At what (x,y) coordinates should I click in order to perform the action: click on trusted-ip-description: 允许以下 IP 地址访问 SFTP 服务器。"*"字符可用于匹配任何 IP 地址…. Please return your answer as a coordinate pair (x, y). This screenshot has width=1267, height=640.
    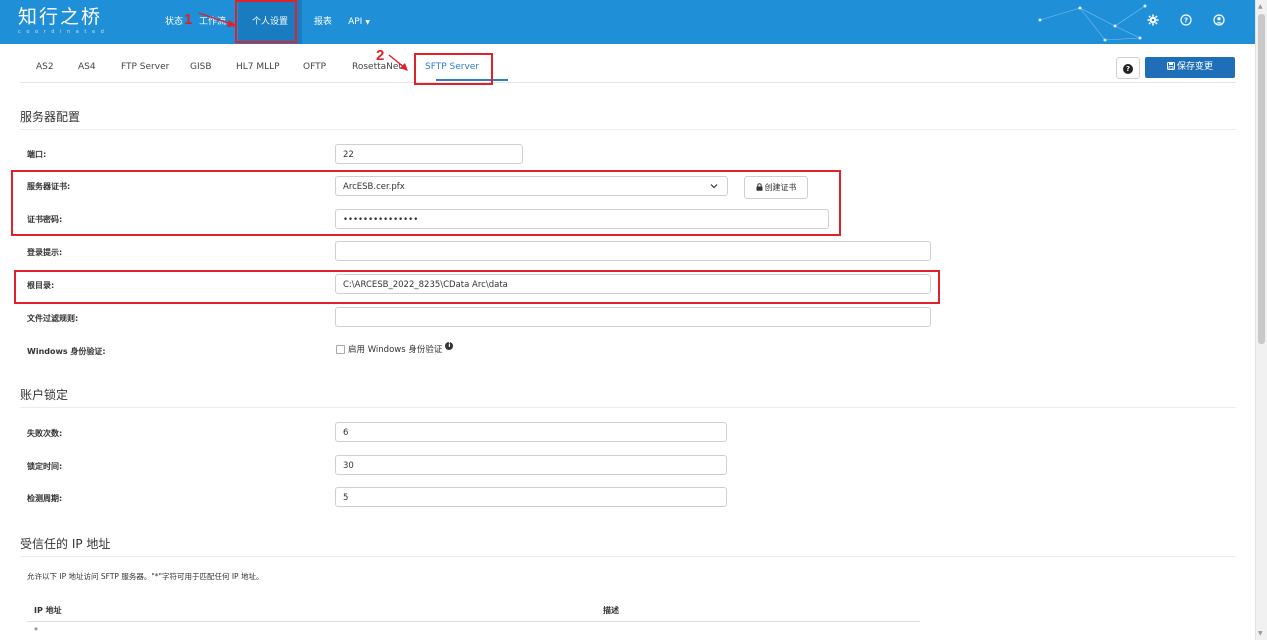
    Looking at the image, I should click on (145, 576).